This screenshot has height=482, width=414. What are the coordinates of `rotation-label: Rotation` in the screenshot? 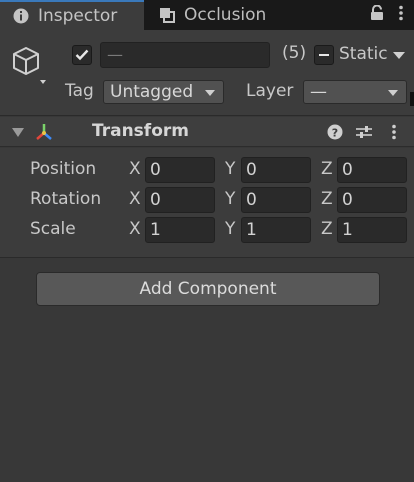 It's located at (65, 199).